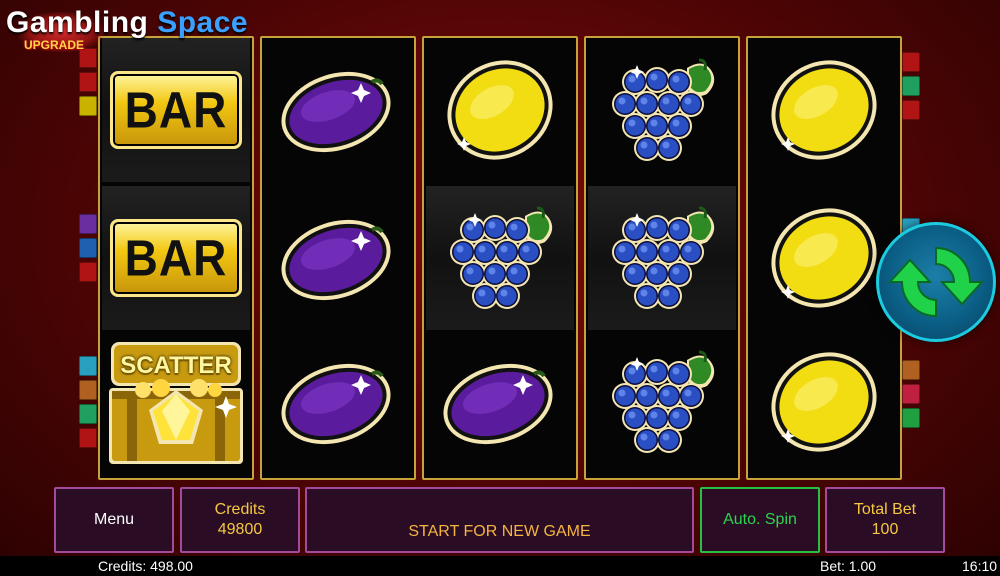  Describe the element at coordinates (848, 566) in the screenshot. I see `status-bet: Bet: 1.00` at that location.